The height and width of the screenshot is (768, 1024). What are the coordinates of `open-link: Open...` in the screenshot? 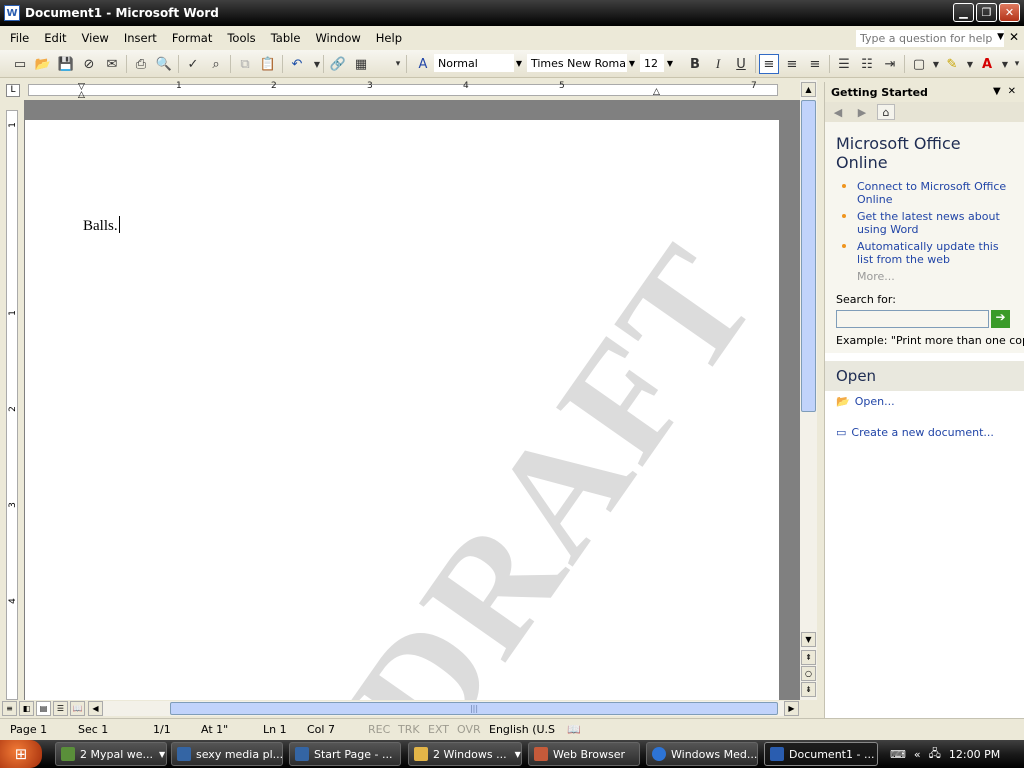 It's located at (875, 401).